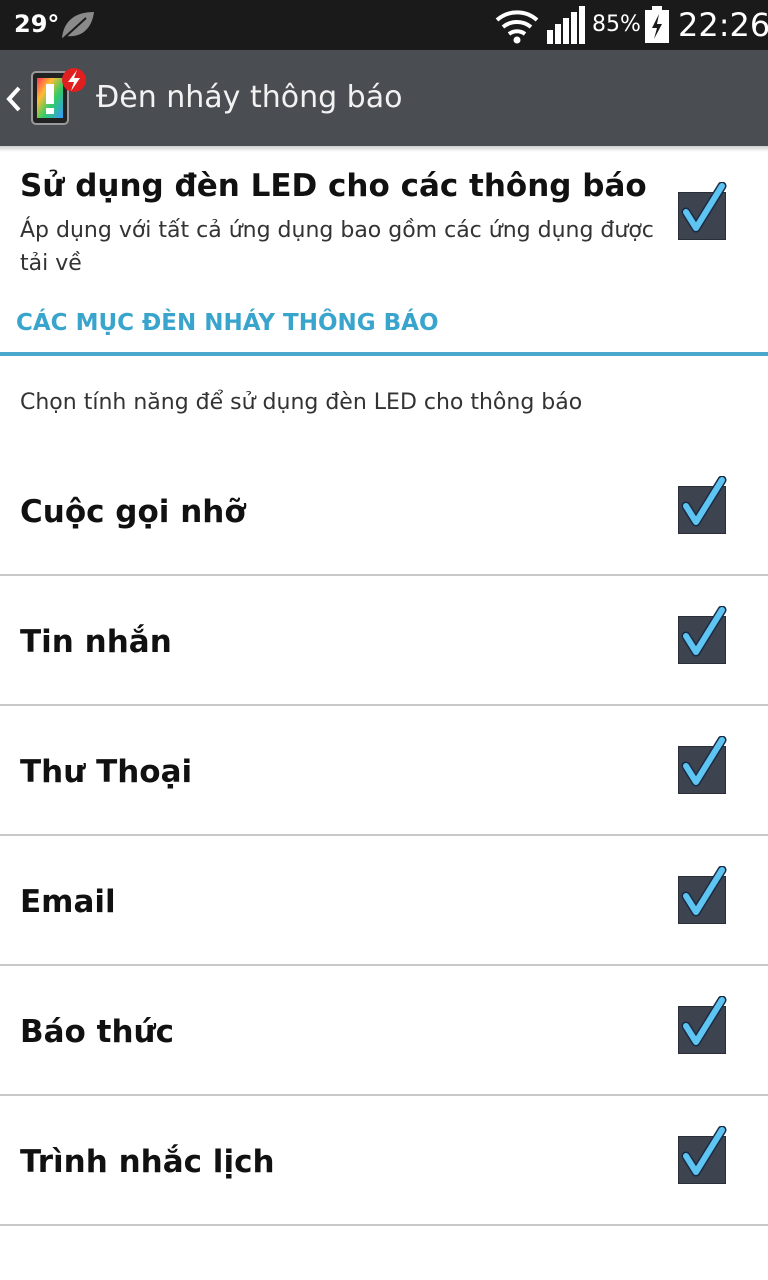 The height and width of the screenshot is (1280, 768). Describe the element at coordinates (657, 24) in the screenshot. I see `battery-charging-icon` at that location.